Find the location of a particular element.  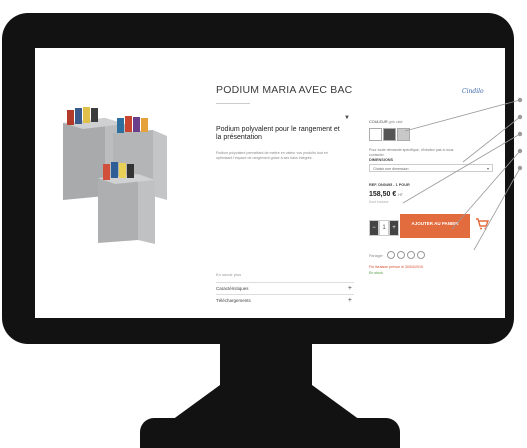

callout-lines is located at coordinates (462, 174).